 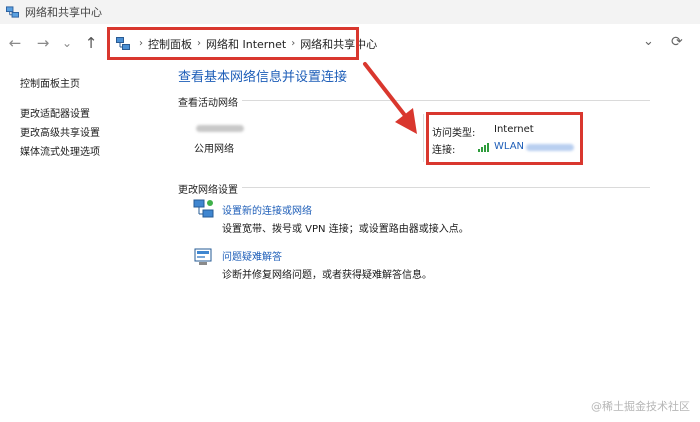 What do you see at coordinates (214, 149) in the screenshot?
I see `network-type-label: 公用网络` at bounding box center [214, 149].